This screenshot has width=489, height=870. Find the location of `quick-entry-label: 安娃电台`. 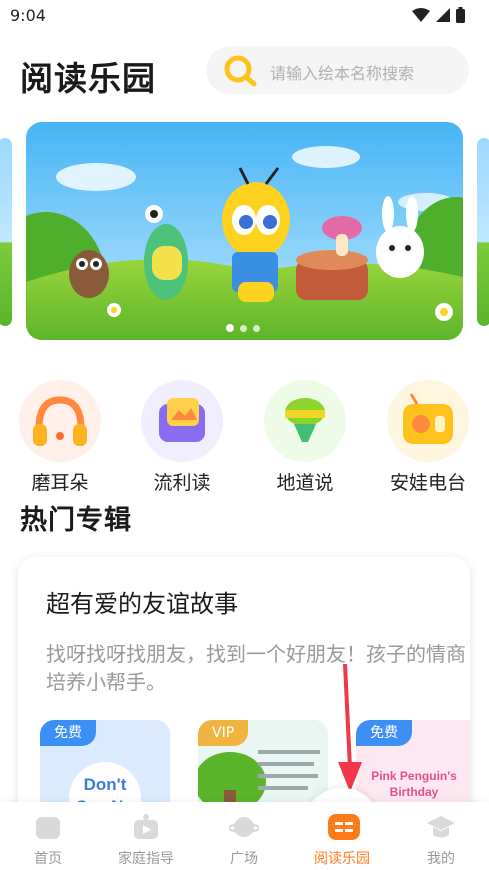

quick-entry-label: 安娃电台 is located at coordinates (427, 483).